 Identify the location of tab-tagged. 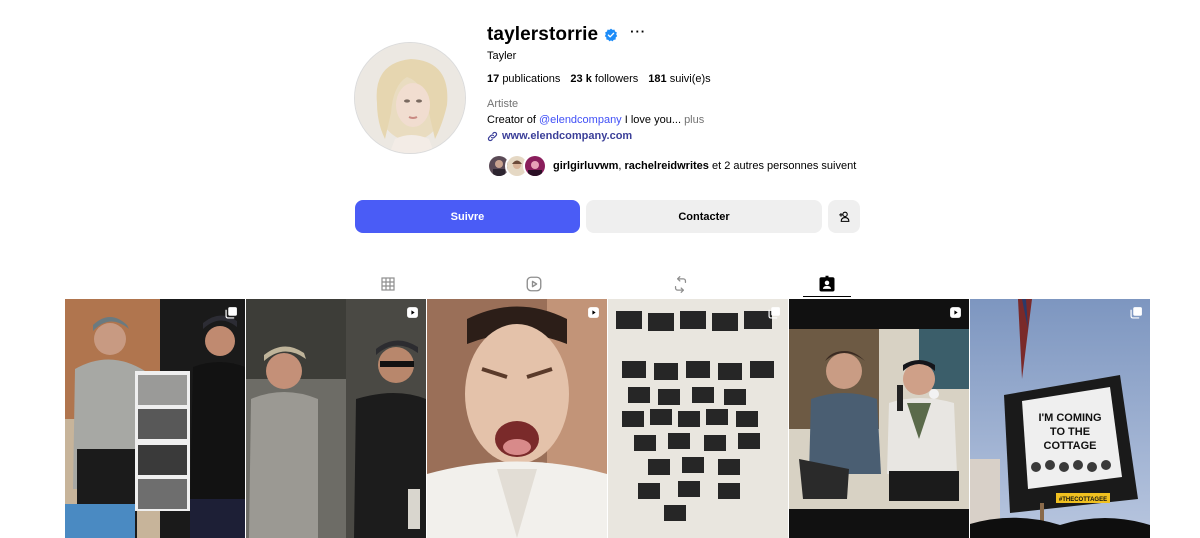
(827, 284).